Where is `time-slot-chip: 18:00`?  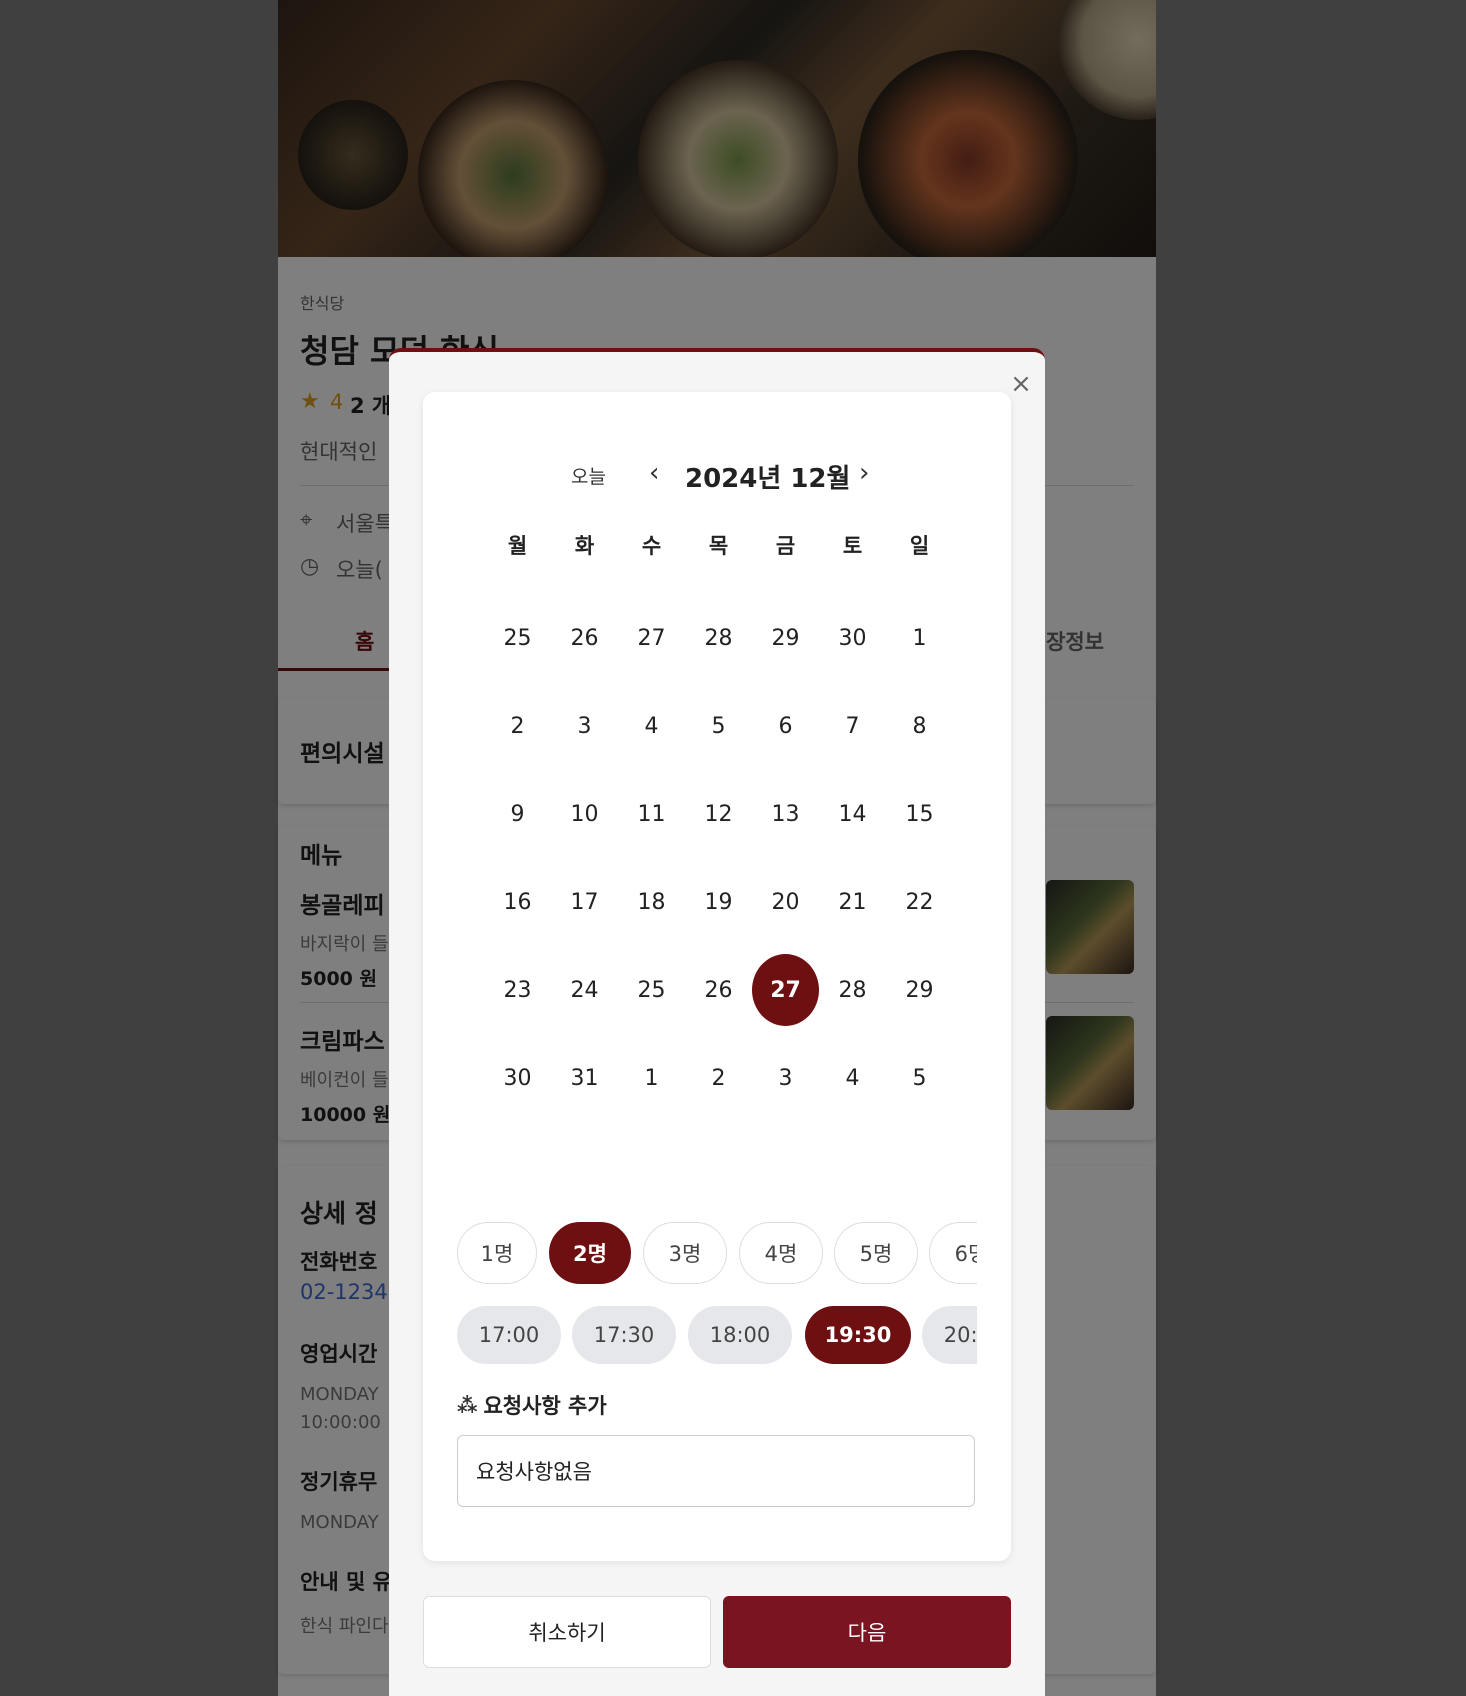 time-slot-chip: 18:00 is located at coordinates (740, 1335).